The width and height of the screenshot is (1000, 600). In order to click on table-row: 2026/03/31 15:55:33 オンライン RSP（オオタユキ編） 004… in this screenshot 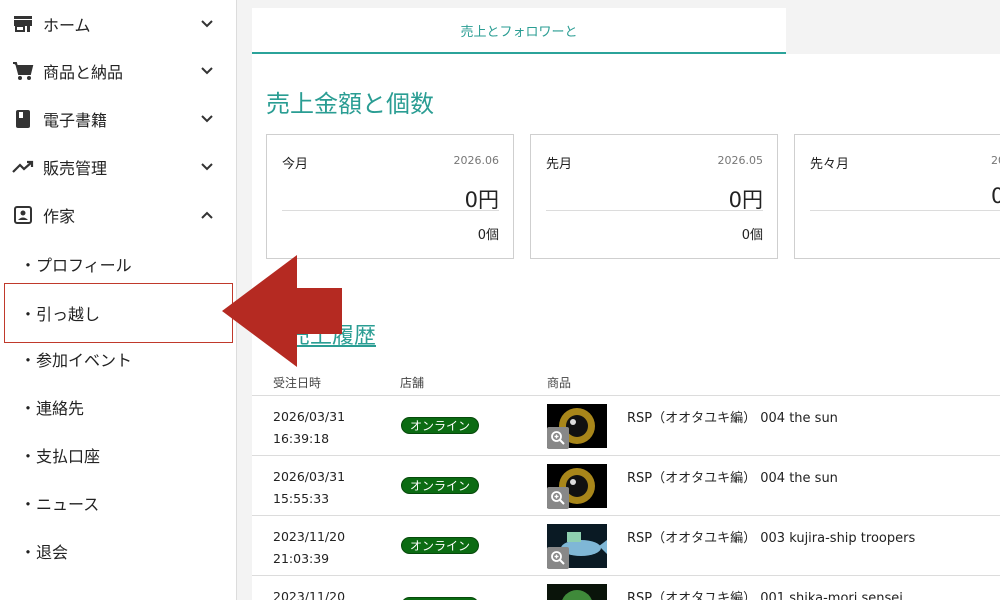, I will do `click(626, 485)`.